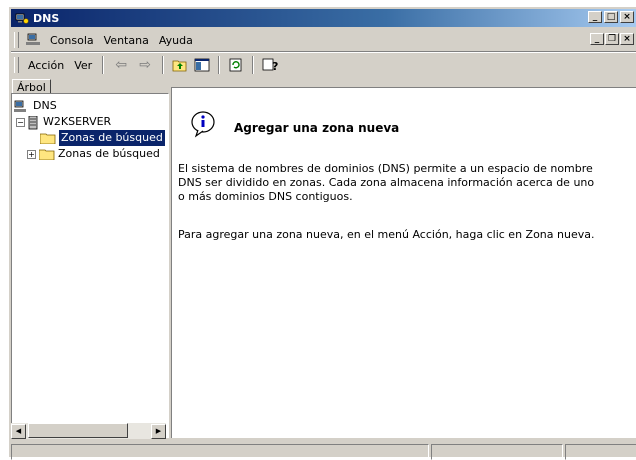  I want to click on title-bar: DNS _ □ ×, so click(323, 18).